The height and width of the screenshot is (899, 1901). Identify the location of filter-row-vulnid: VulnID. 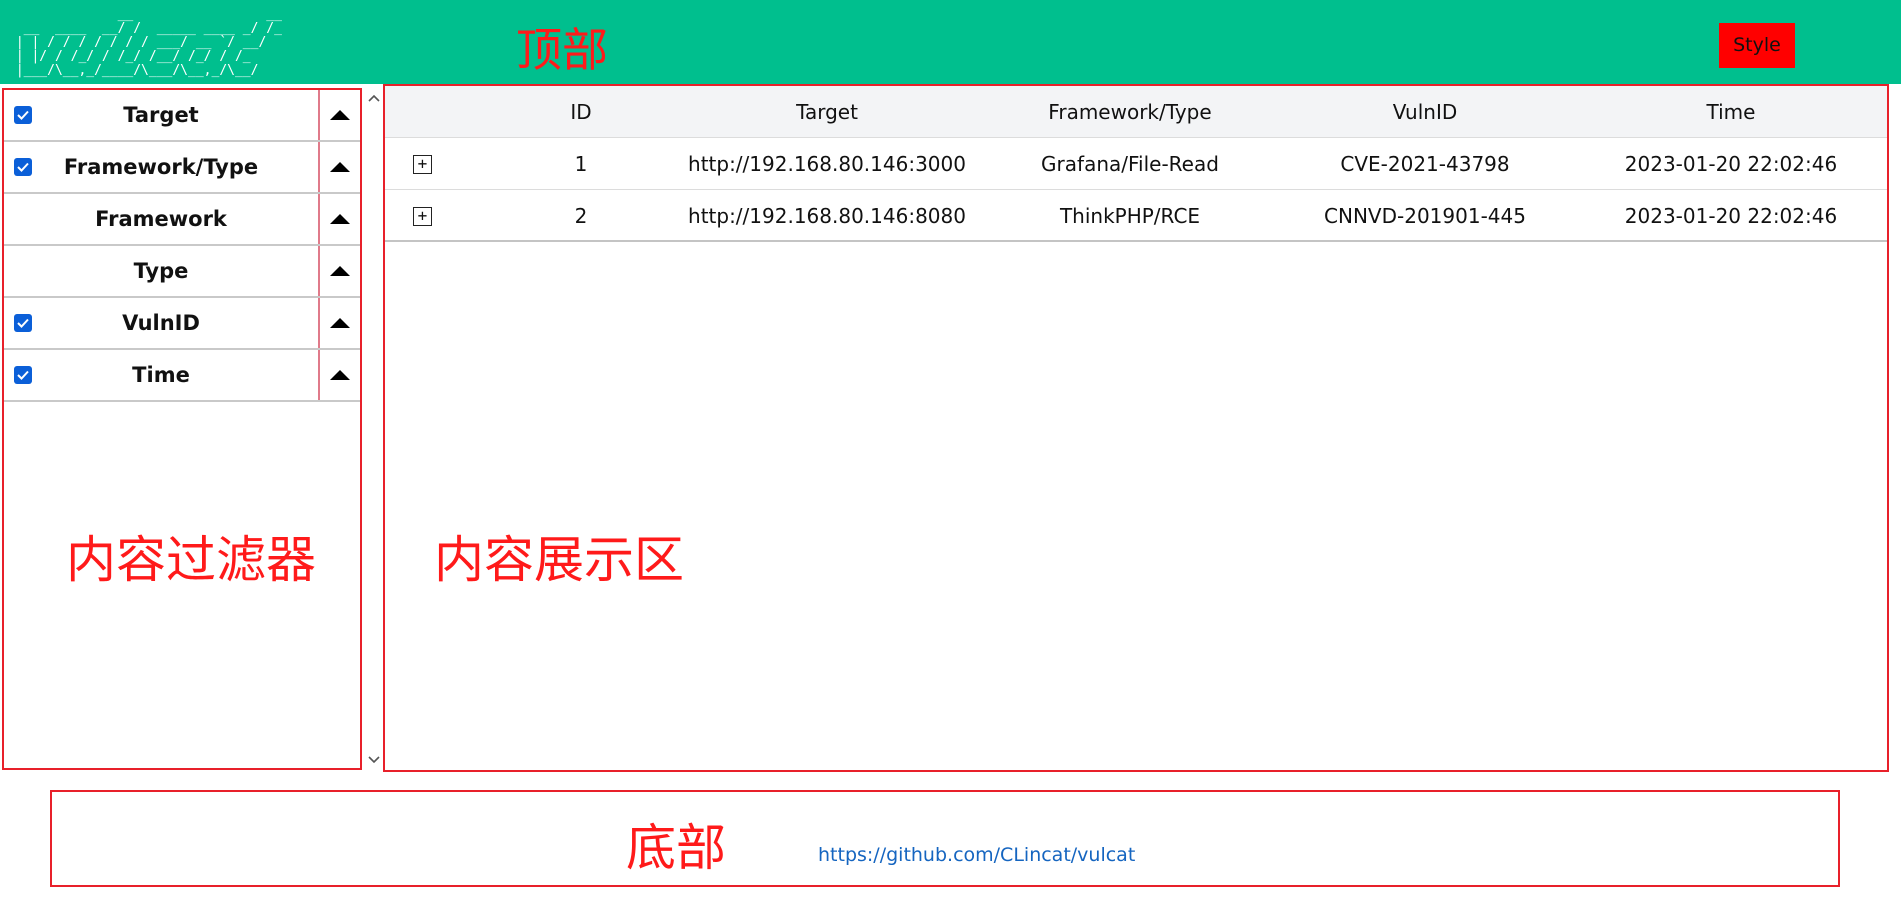
(182, 324).